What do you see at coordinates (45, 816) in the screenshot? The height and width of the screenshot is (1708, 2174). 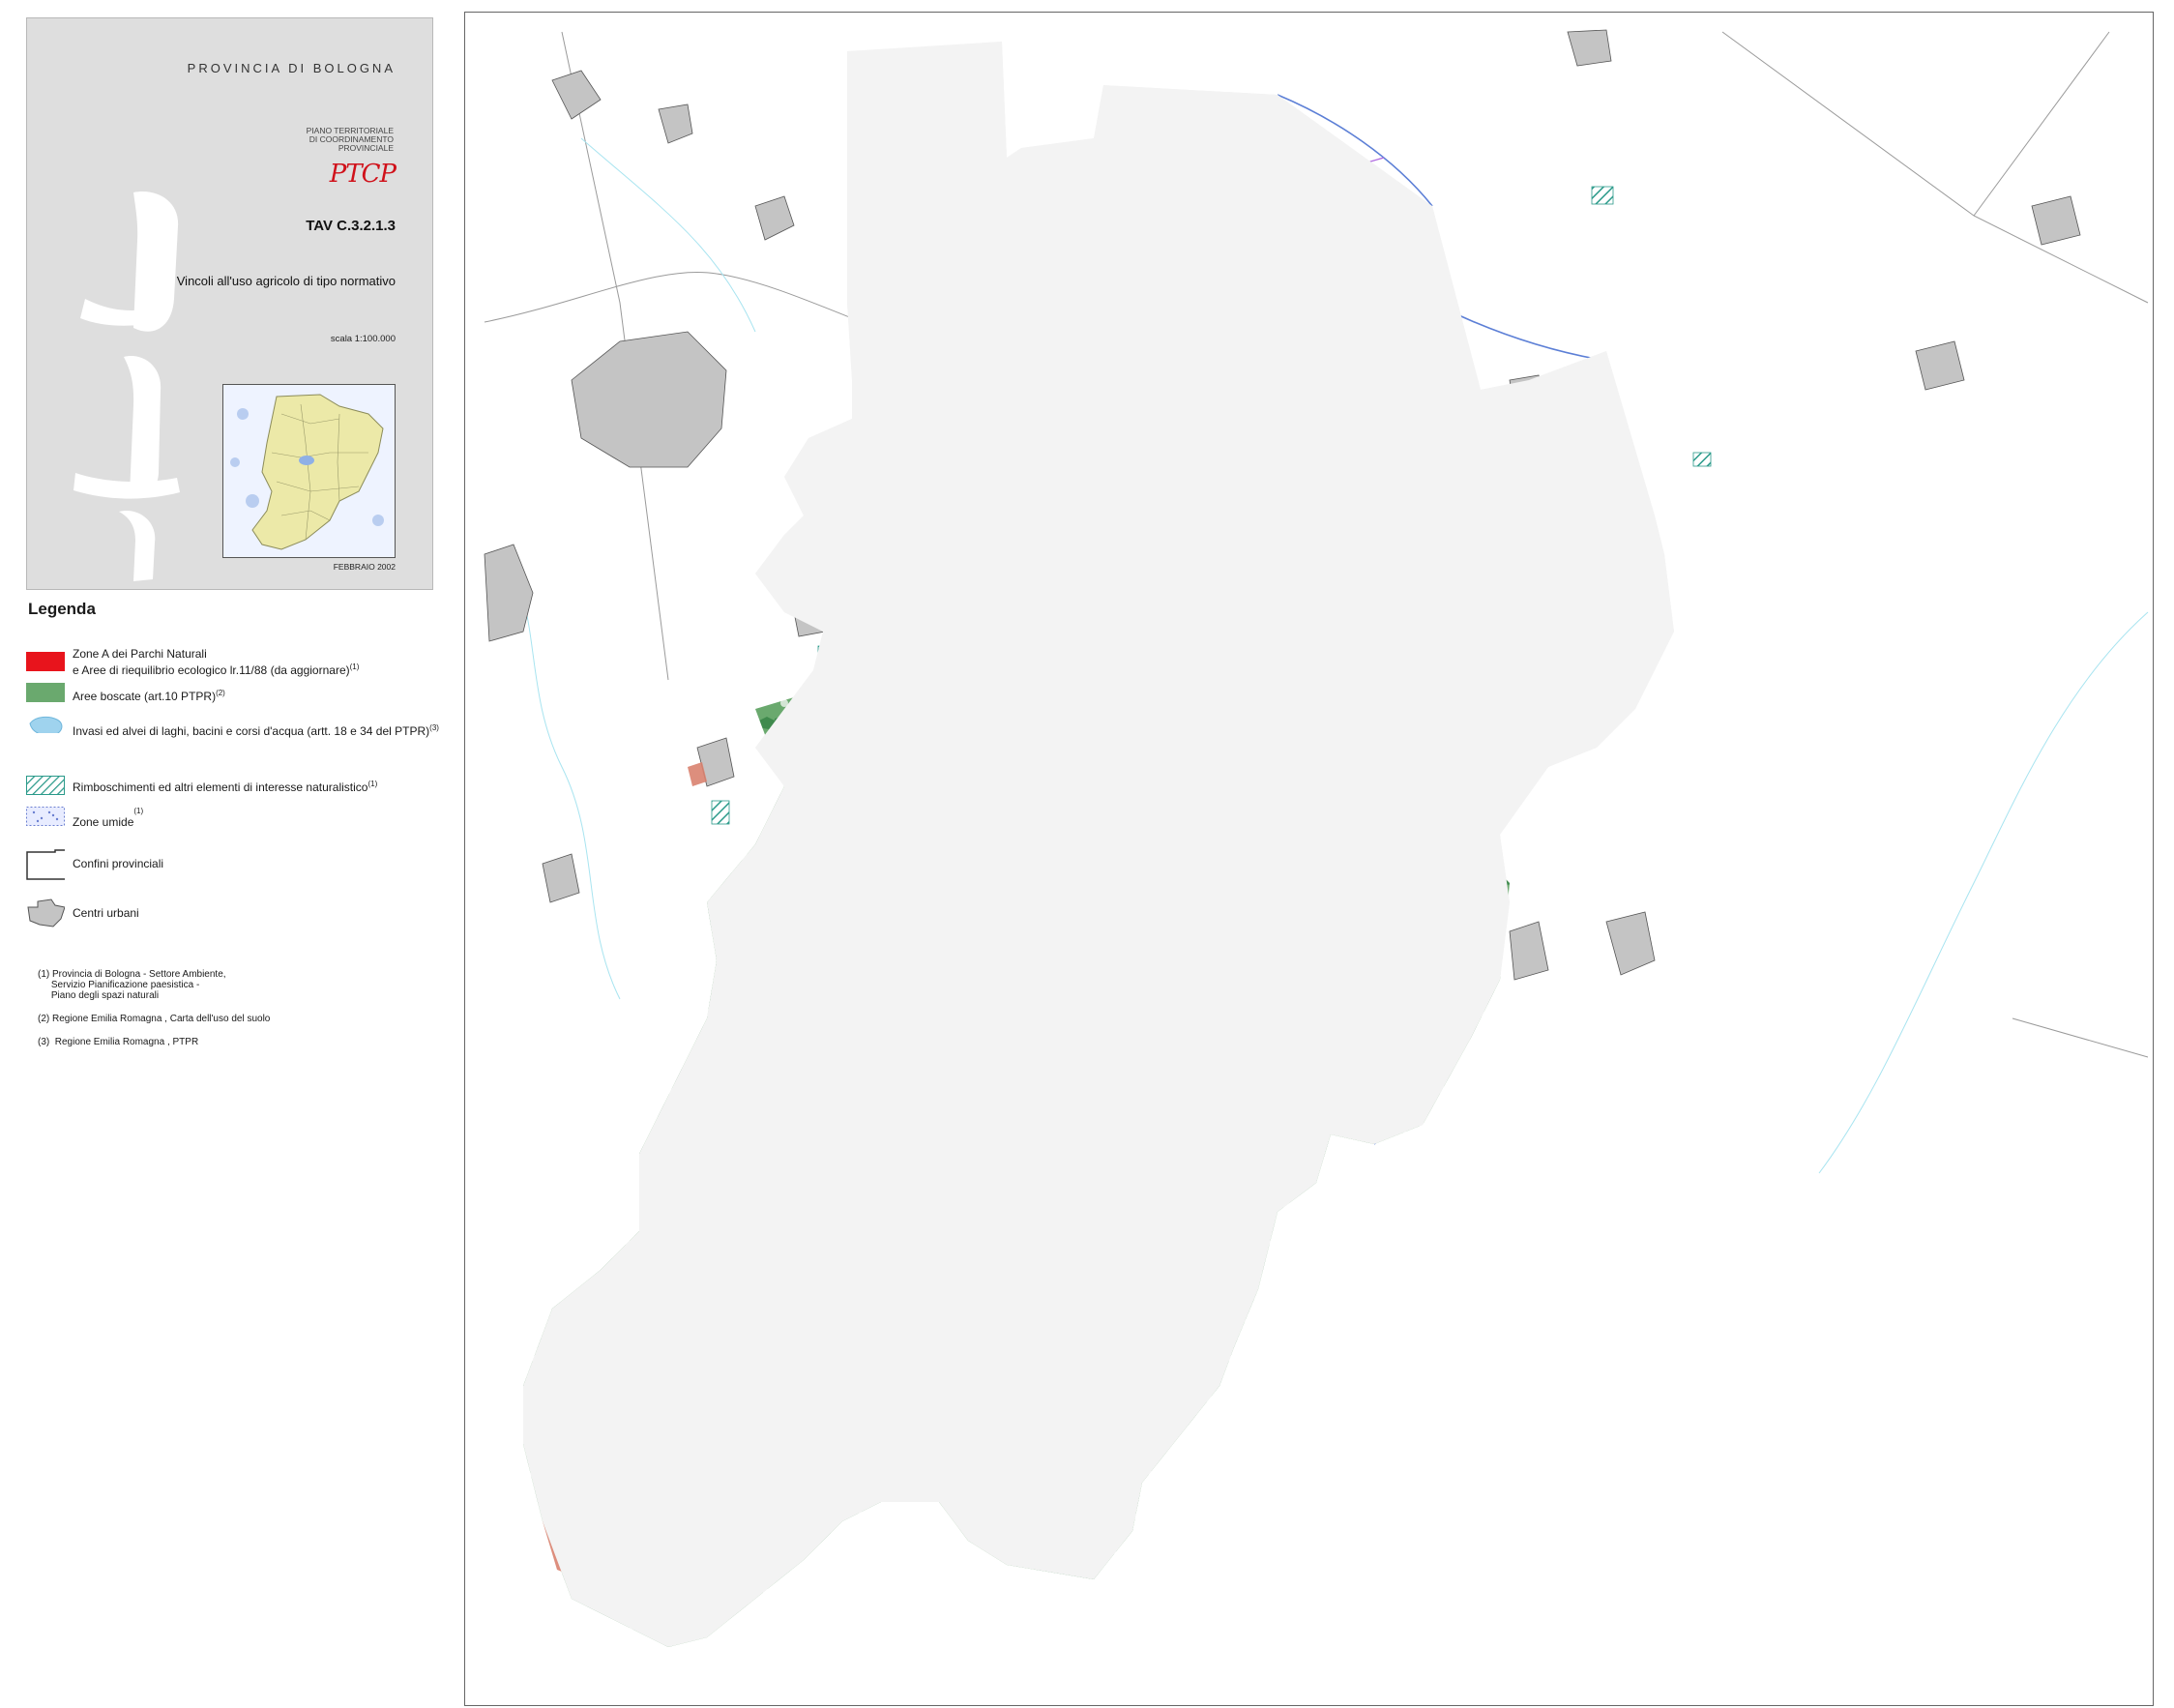 I see `wetland-swatch` at bounding box center [45, 816].